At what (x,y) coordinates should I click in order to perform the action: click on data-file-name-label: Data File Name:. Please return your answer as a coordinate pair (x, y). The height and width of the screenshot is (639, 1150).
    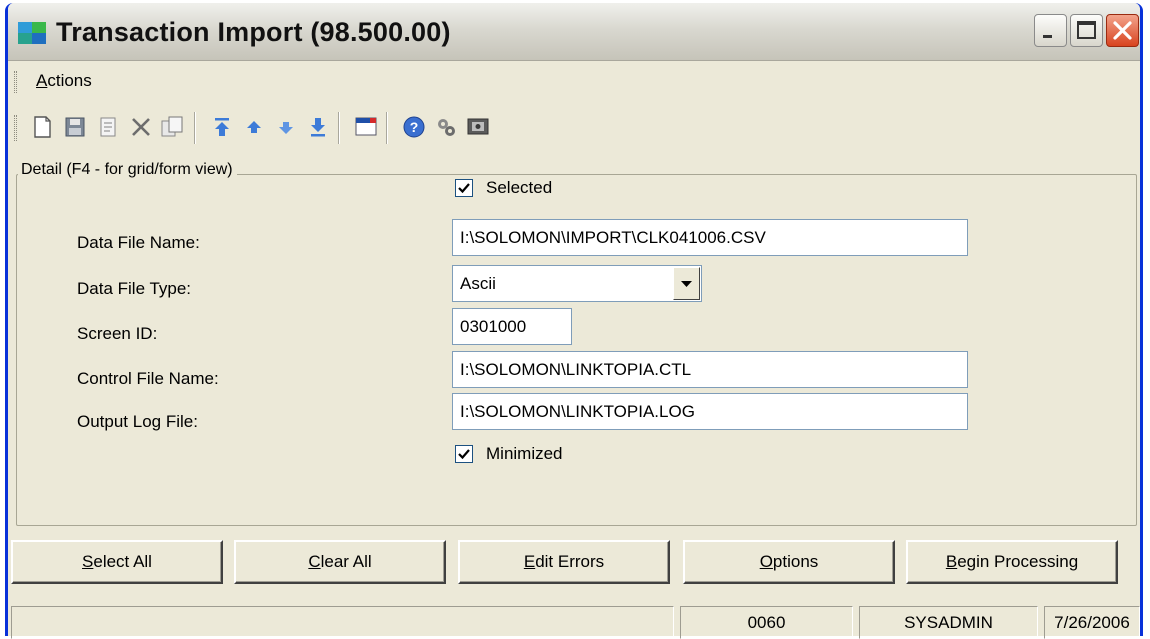
    Looking at the image, I should click on (138, 242).